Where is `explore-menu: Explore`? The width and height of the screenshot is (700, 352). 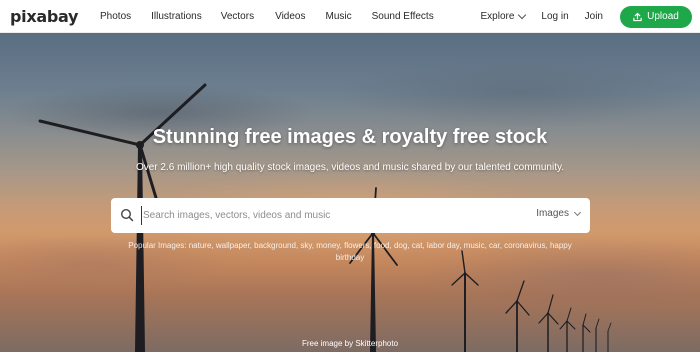 explore-menu: Explore is located at coordinates (503, 16).